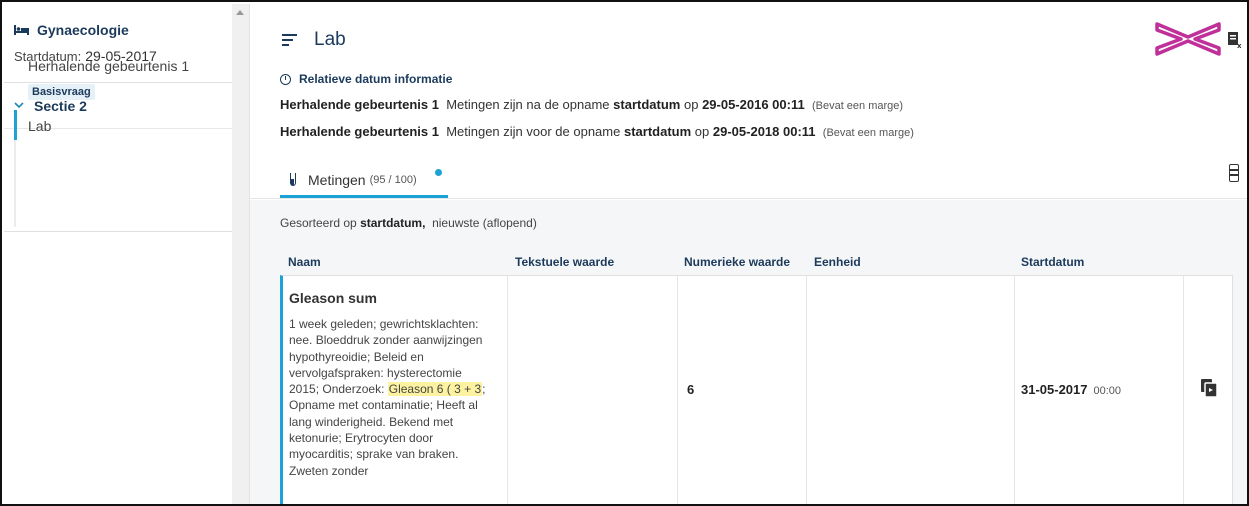  Describe the element at coordinates (359, 131) in the screenshot. I see `info-row-2-event: Herhalende gebeurtenis 1` at that location.